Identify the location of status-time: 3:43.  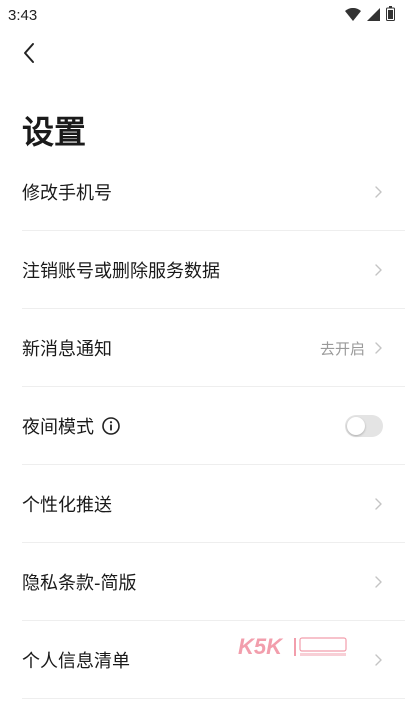
(23, 15).